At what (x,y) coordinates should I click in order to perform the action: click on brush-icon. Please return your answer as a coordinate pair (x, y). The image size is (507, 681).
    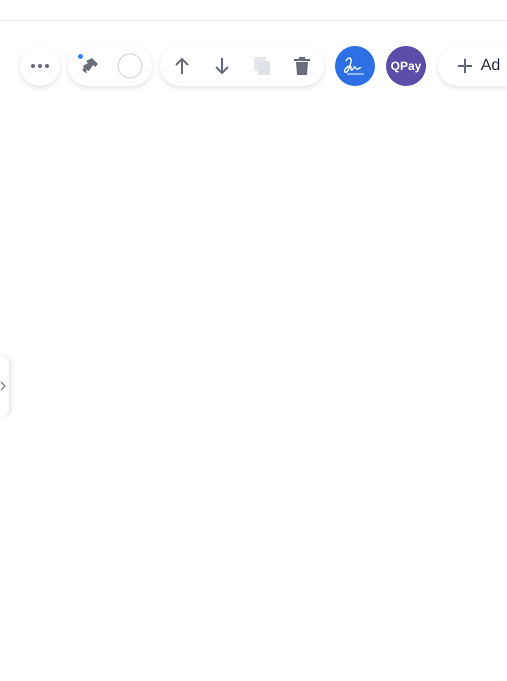
    Looking at the image, I should click on (90, 66).